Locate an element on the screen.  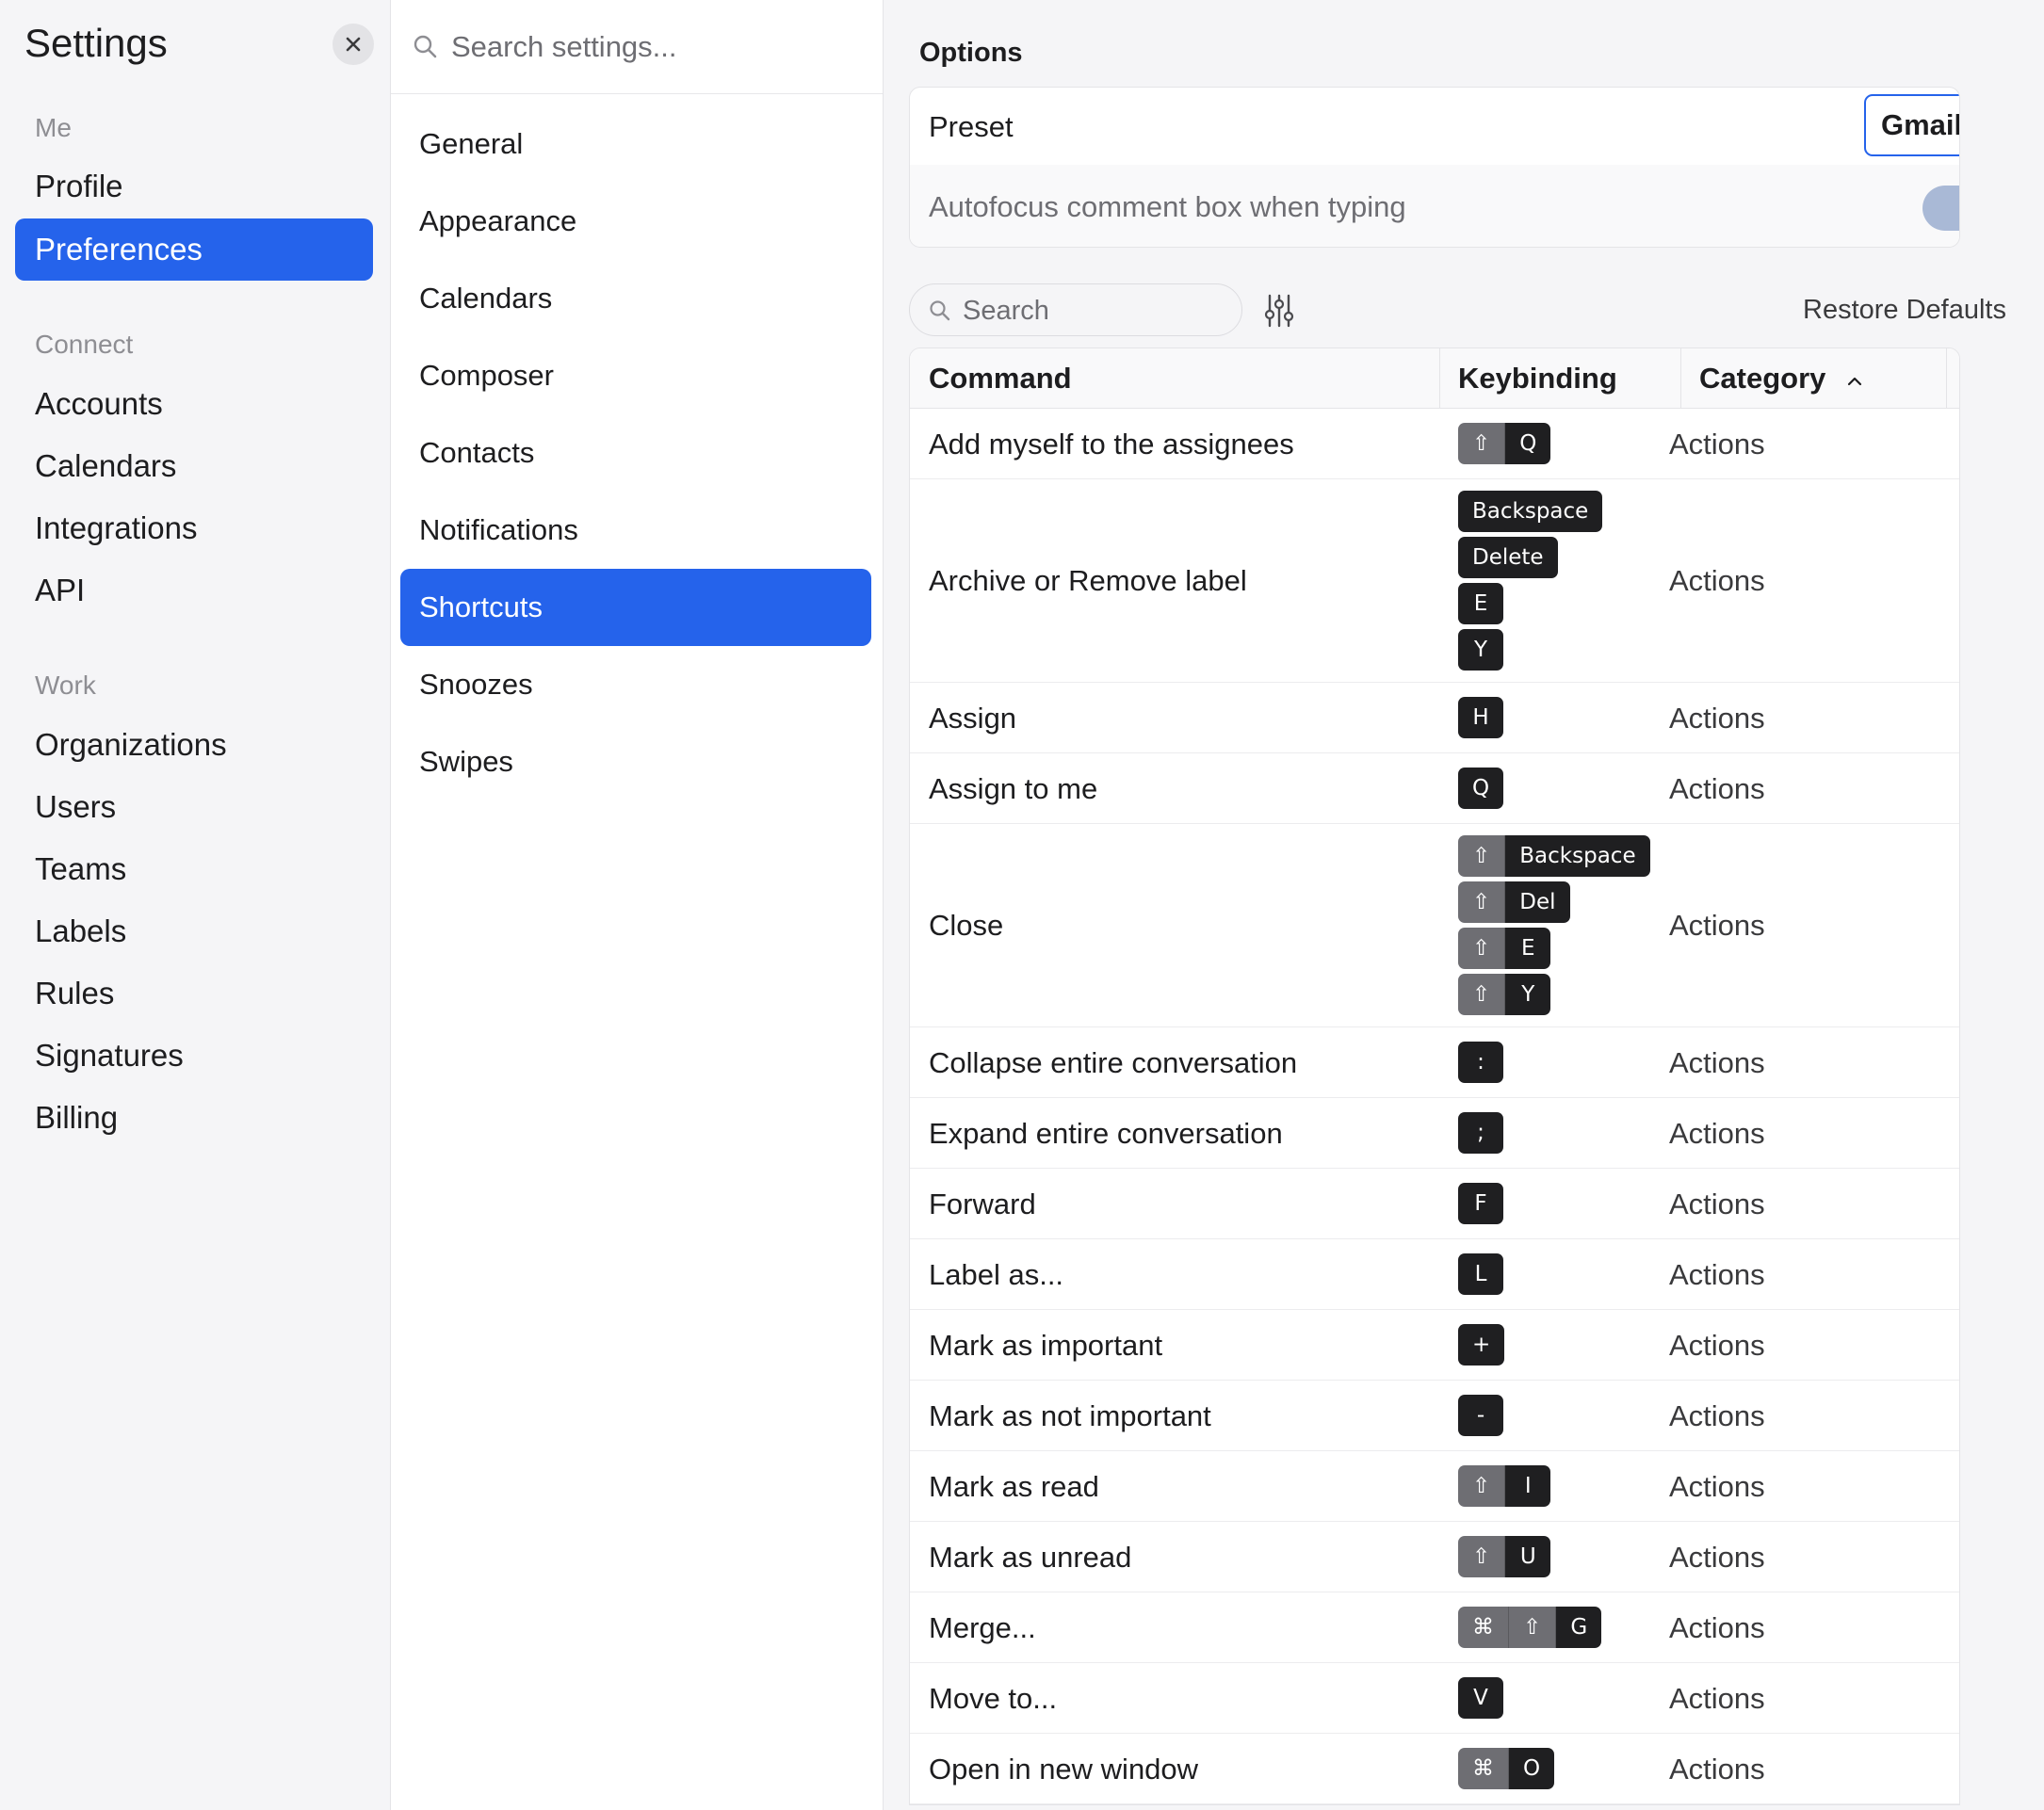
keybinding-combo: ⌘ ⇧ G is located at coordinates (1530, 1628).